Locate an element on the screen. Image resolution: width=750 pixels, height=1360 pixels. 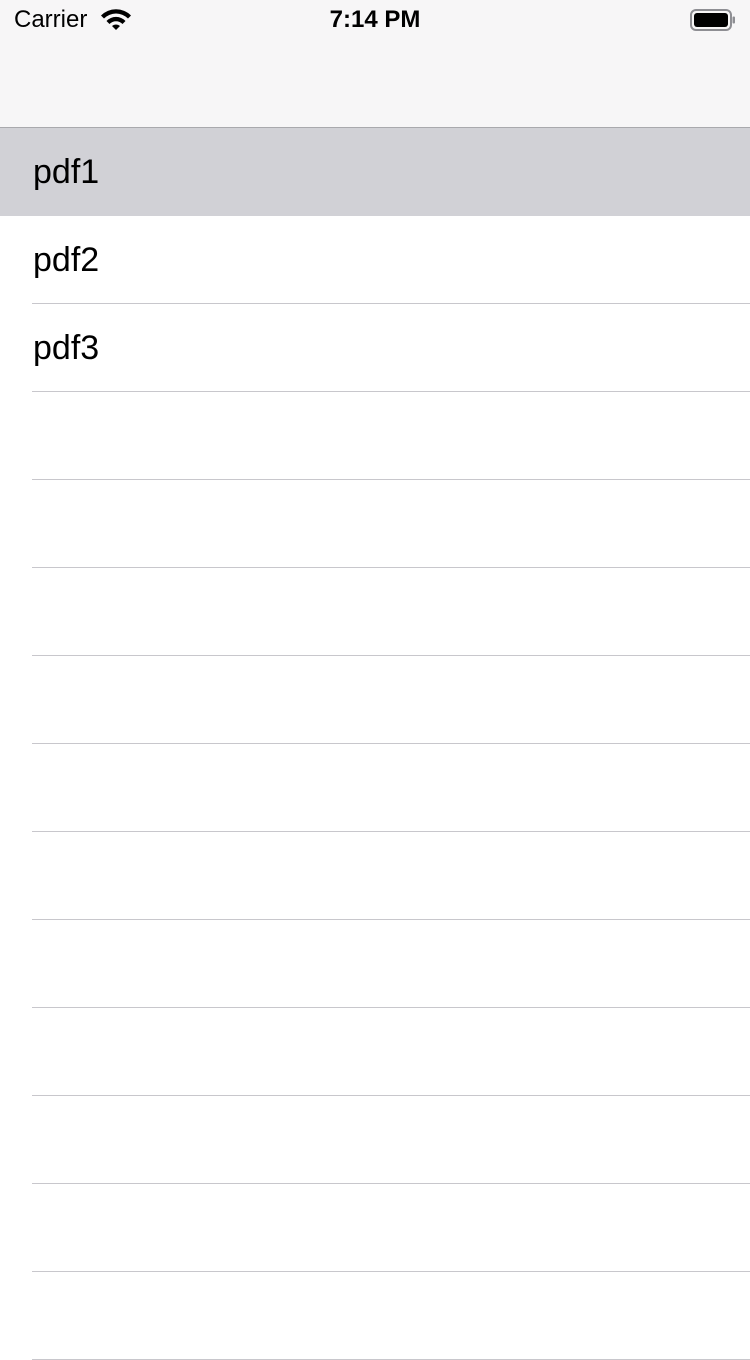
list-item-pdf3: pdf3 is located at coordinates (375, 348).